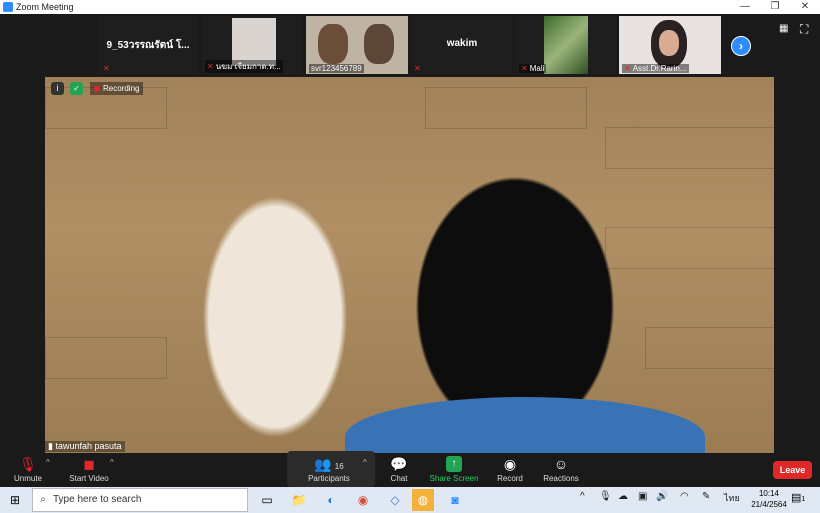 Image resolution: width=820 pixels, height=513 pixels. I want to click on edge-browser-icon: ◐, so click(331, 500).